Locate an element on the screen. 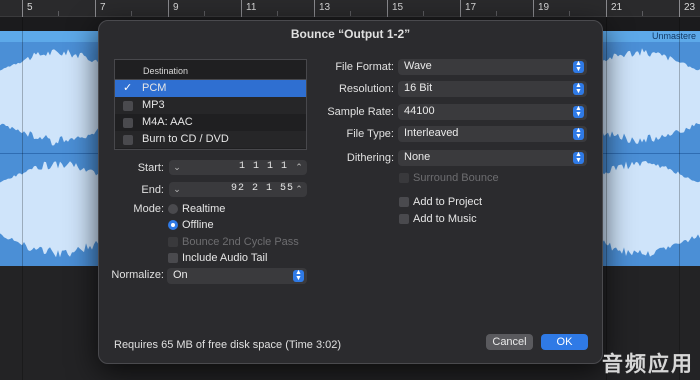 Image resolution: width=700 pixels, height=380 pixels. resolution-label: Resolution: is located at coordinates (366, 89).